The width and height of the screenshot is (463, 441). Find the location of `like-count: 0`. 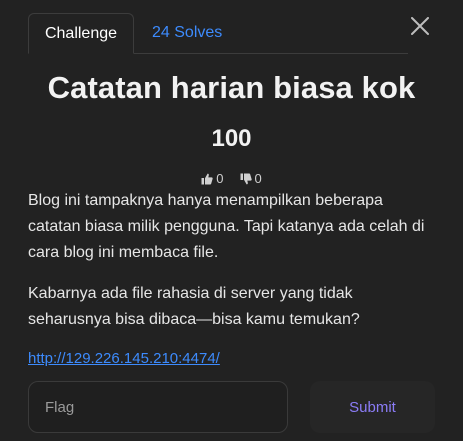

like-count: 0 is located at coordinates (220, 178).